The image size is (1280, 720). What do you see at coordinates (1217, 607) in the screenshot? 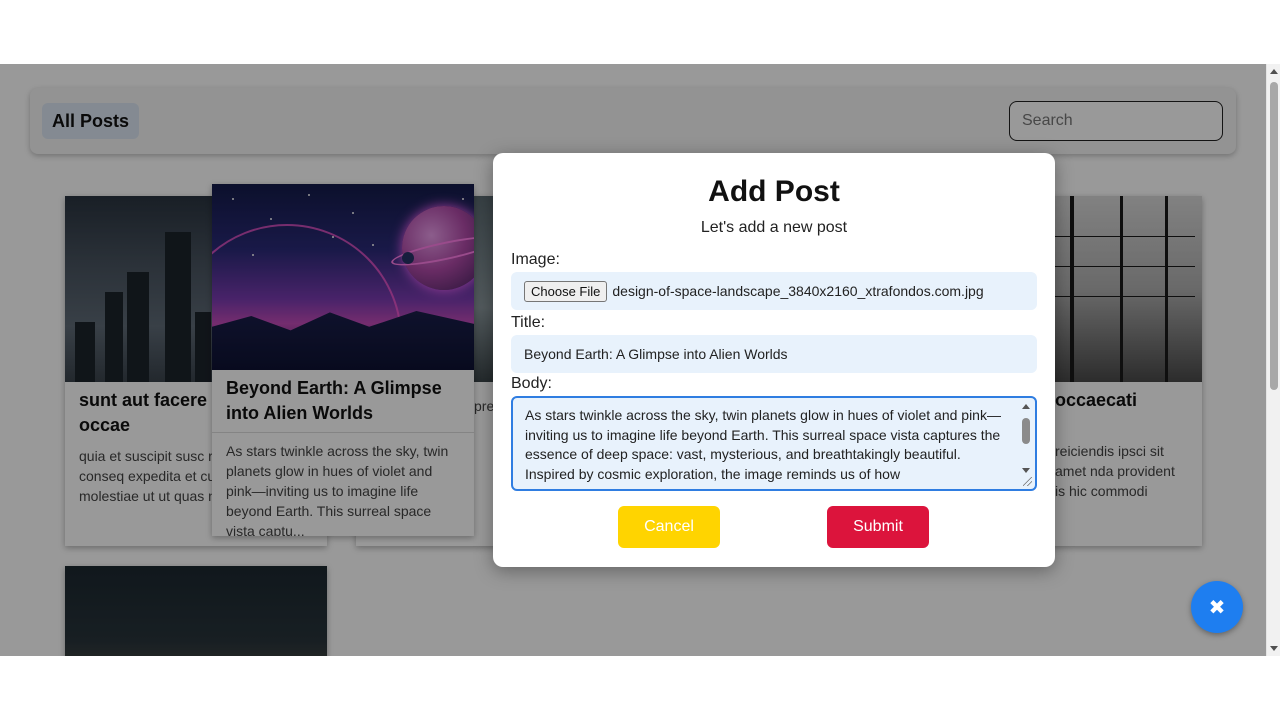
I see `close-icon: ✖` at bounding box center [1217, 607].